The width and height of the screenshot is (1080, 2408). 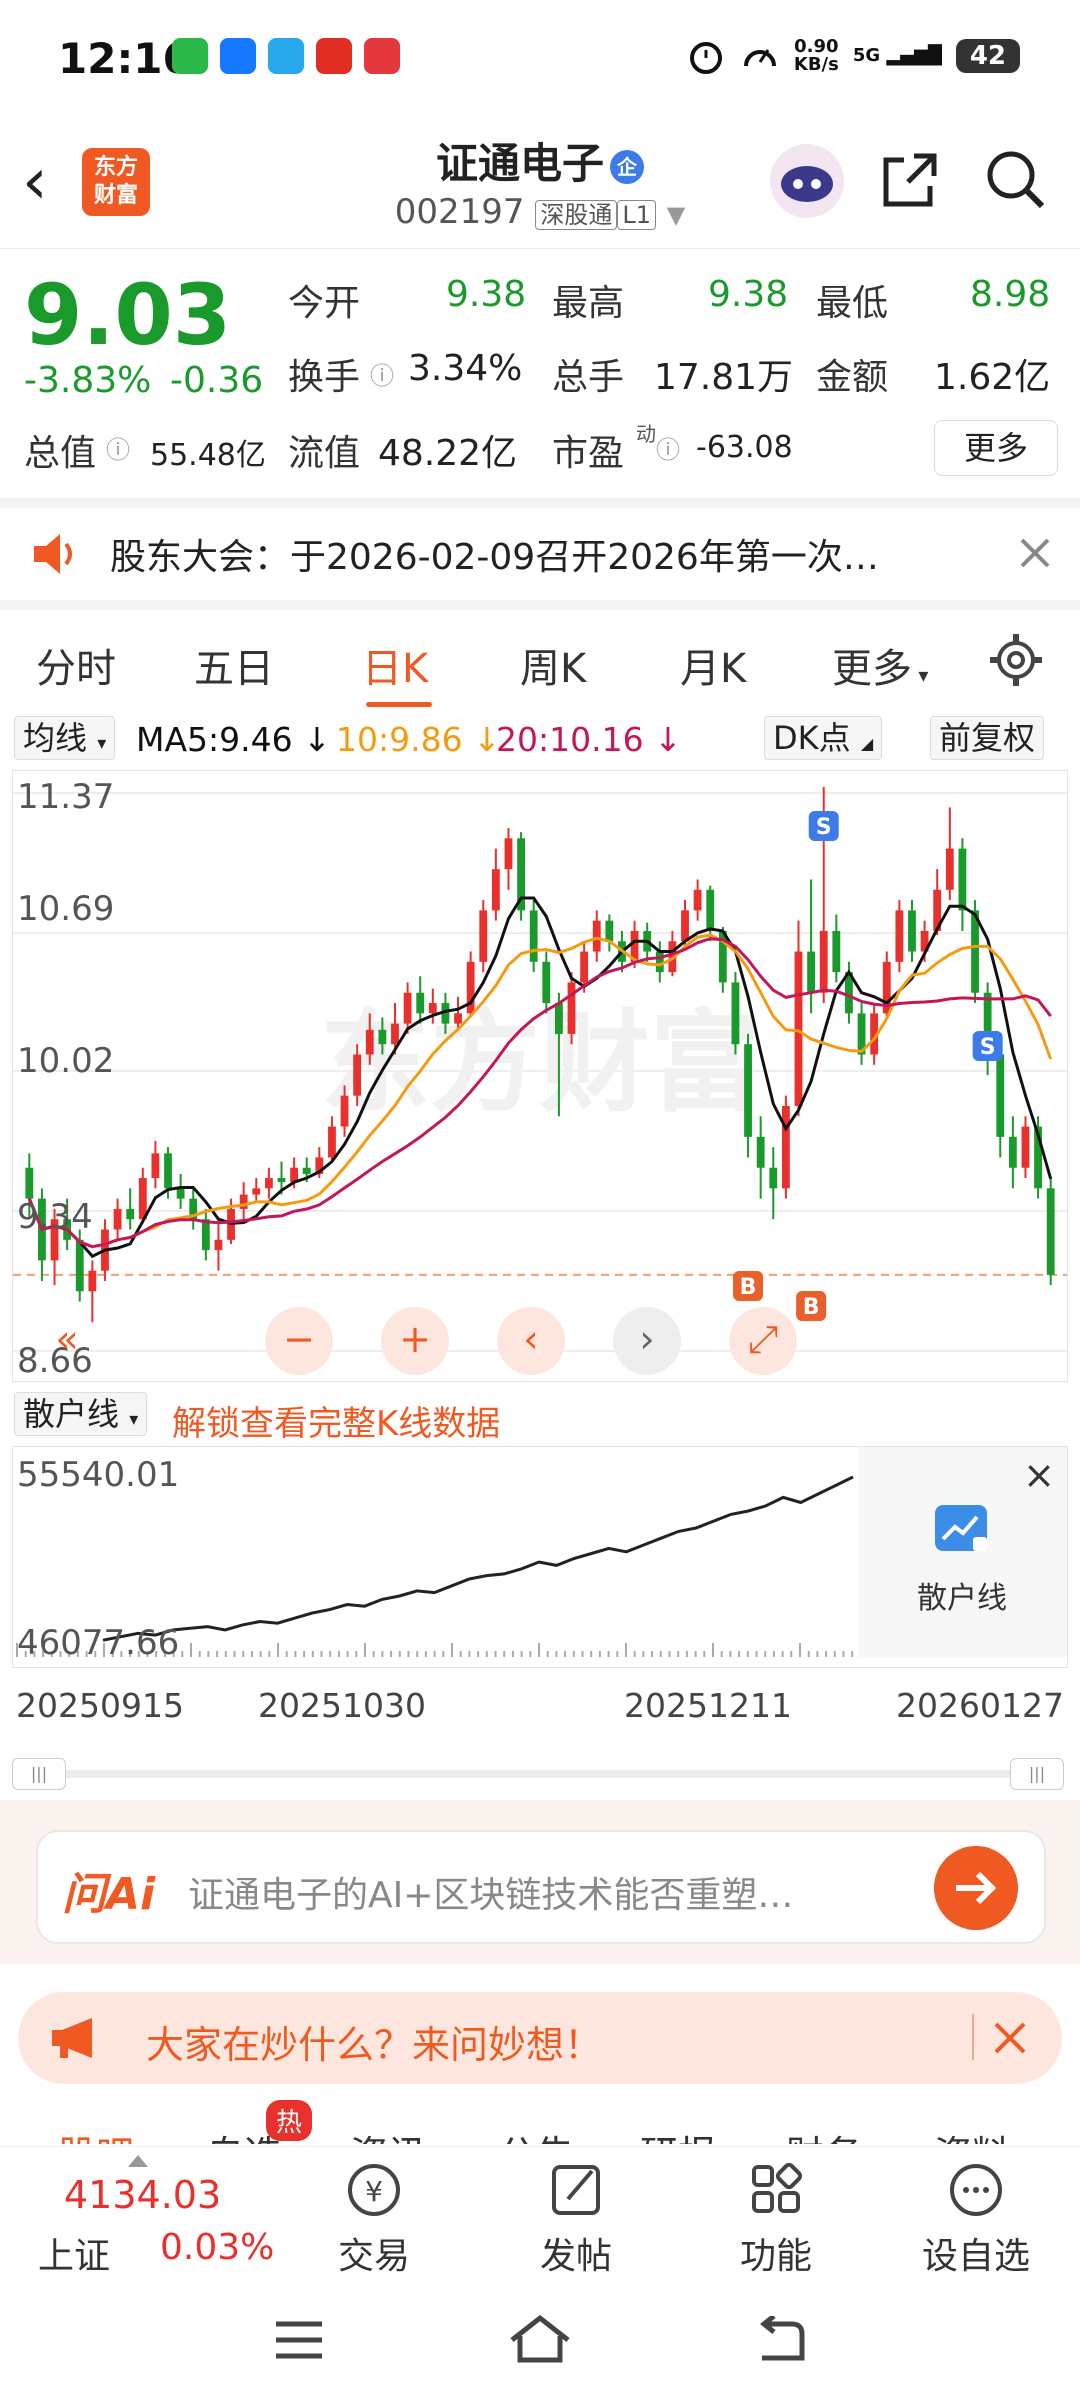 I want to click on chart-nav-button: ›, so click(x=647, y=1341).